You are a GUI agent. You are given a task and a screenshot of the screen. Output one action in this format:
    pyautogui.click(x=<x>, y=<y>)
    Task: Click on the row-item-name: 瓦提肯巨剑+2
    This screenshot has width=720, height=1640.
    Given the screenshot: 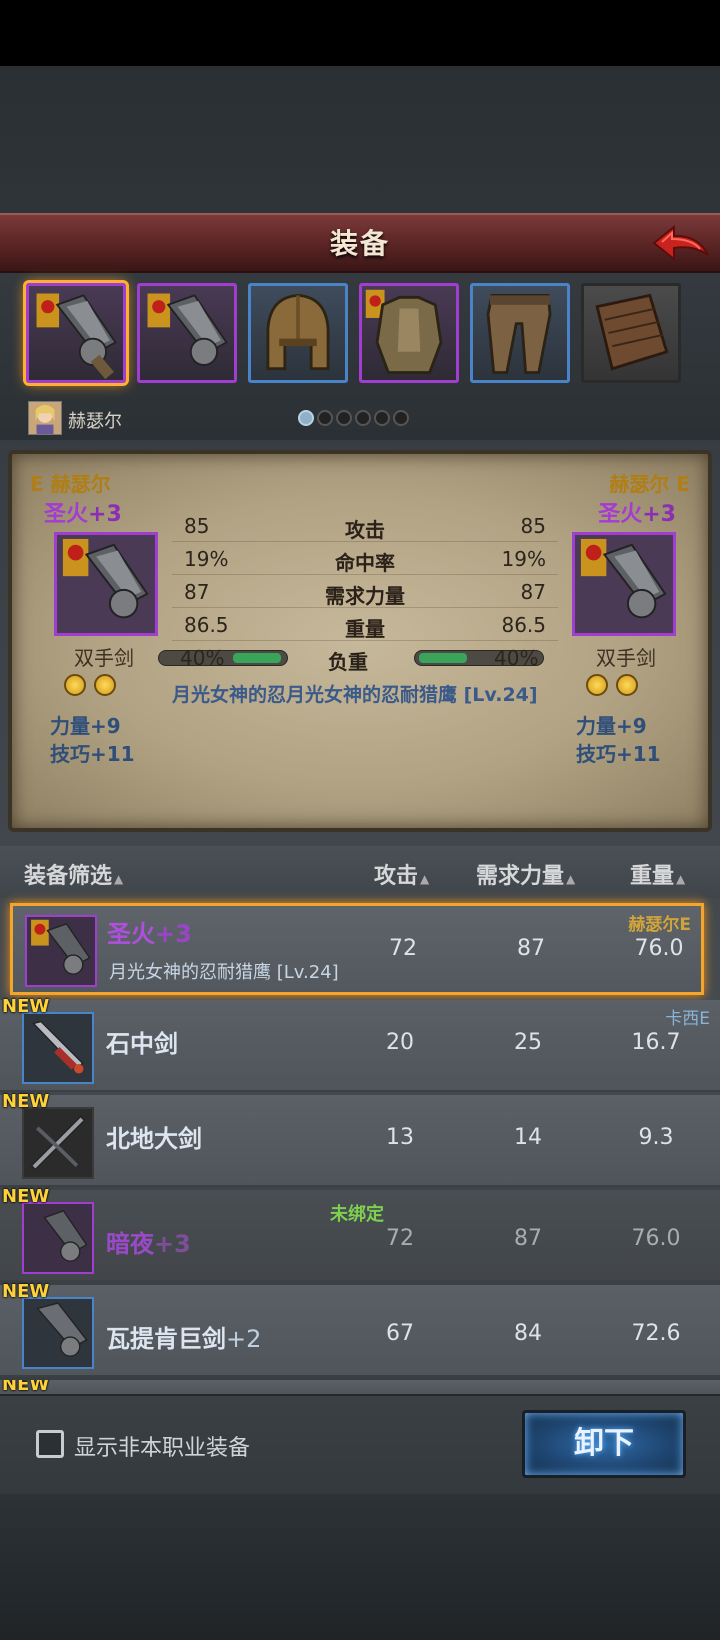 What is the action you would take?
    pyautogui.click(x=184, y=1339)
    